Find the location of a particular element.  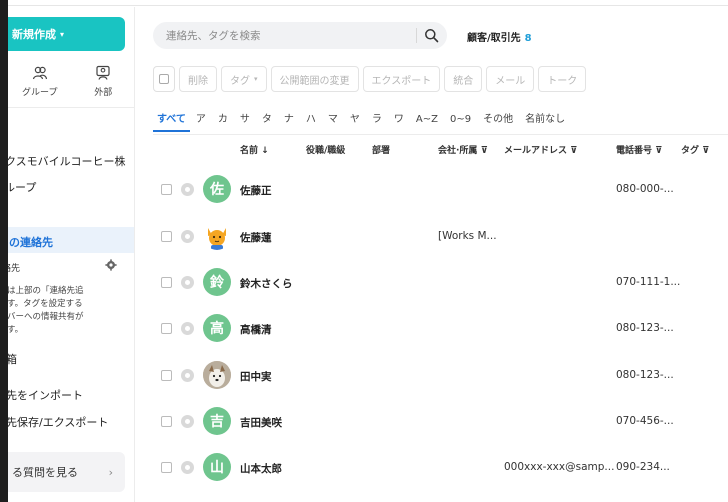

faq-button: る質問を見る › is located at coordinates (66, 472).